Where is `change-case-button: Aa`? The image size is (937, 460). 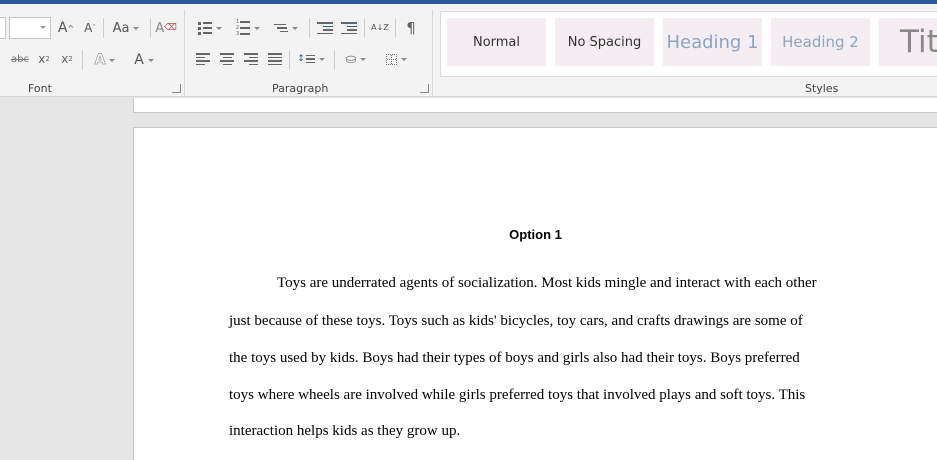 change-case-button: Aa is located at coordinates (126, 28).